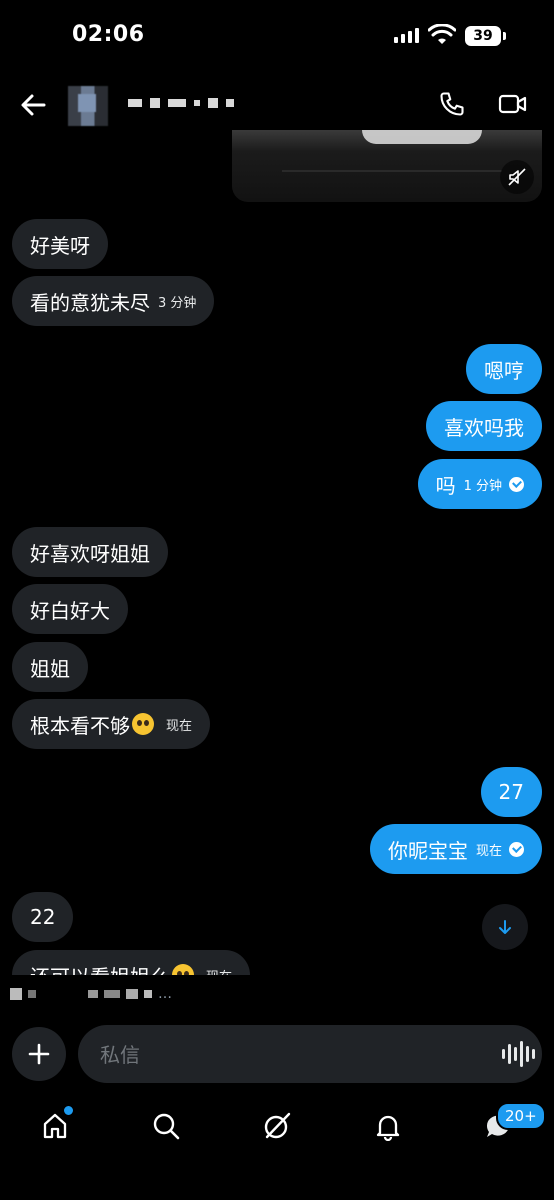 Image resolution: width=554 pixels, height=1200 pixels. I want to click on grok-icon, so click(277, 1125).